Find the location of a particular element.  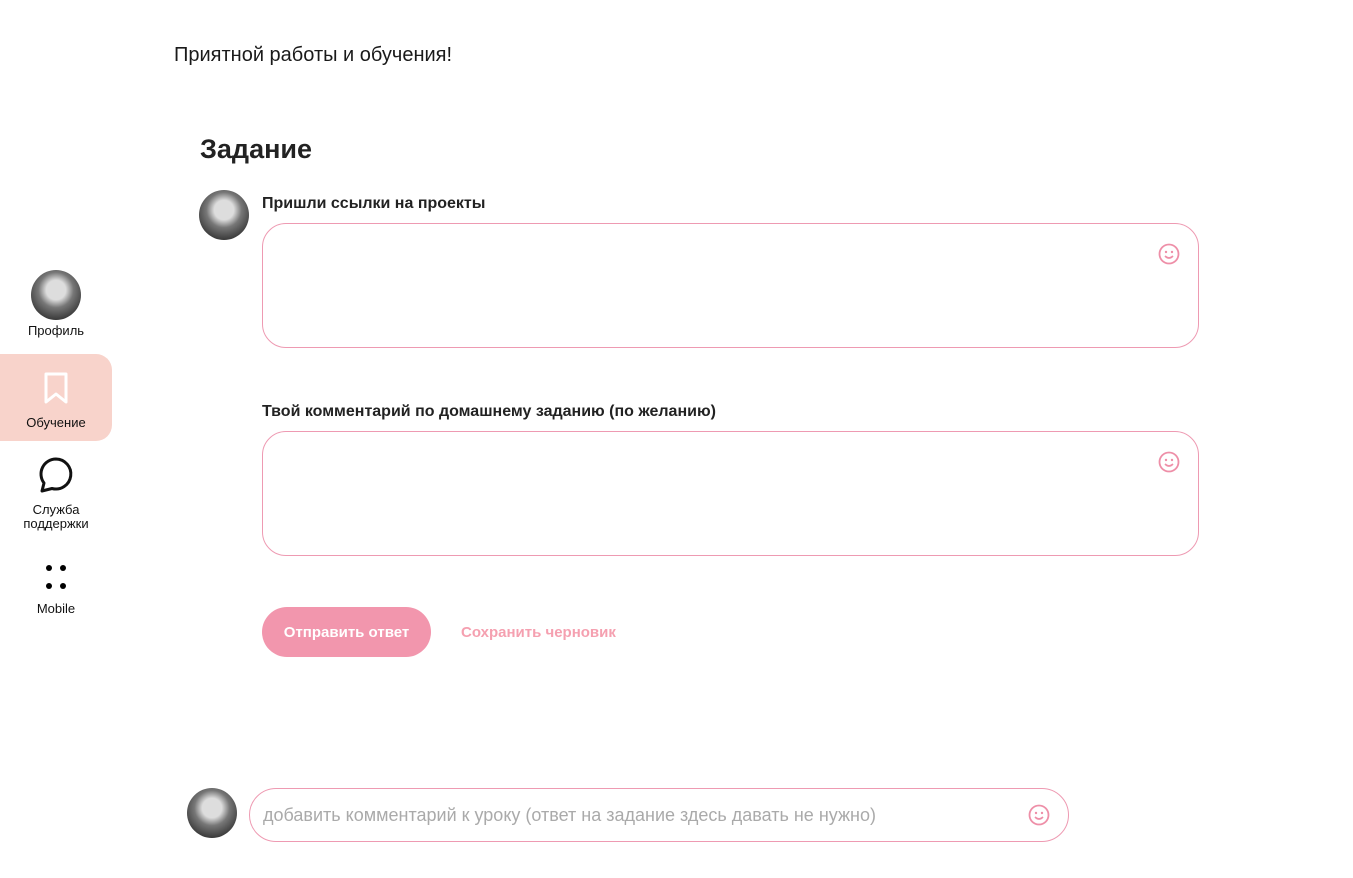

chat-bubble-icon is located at coordinates (56, 475).